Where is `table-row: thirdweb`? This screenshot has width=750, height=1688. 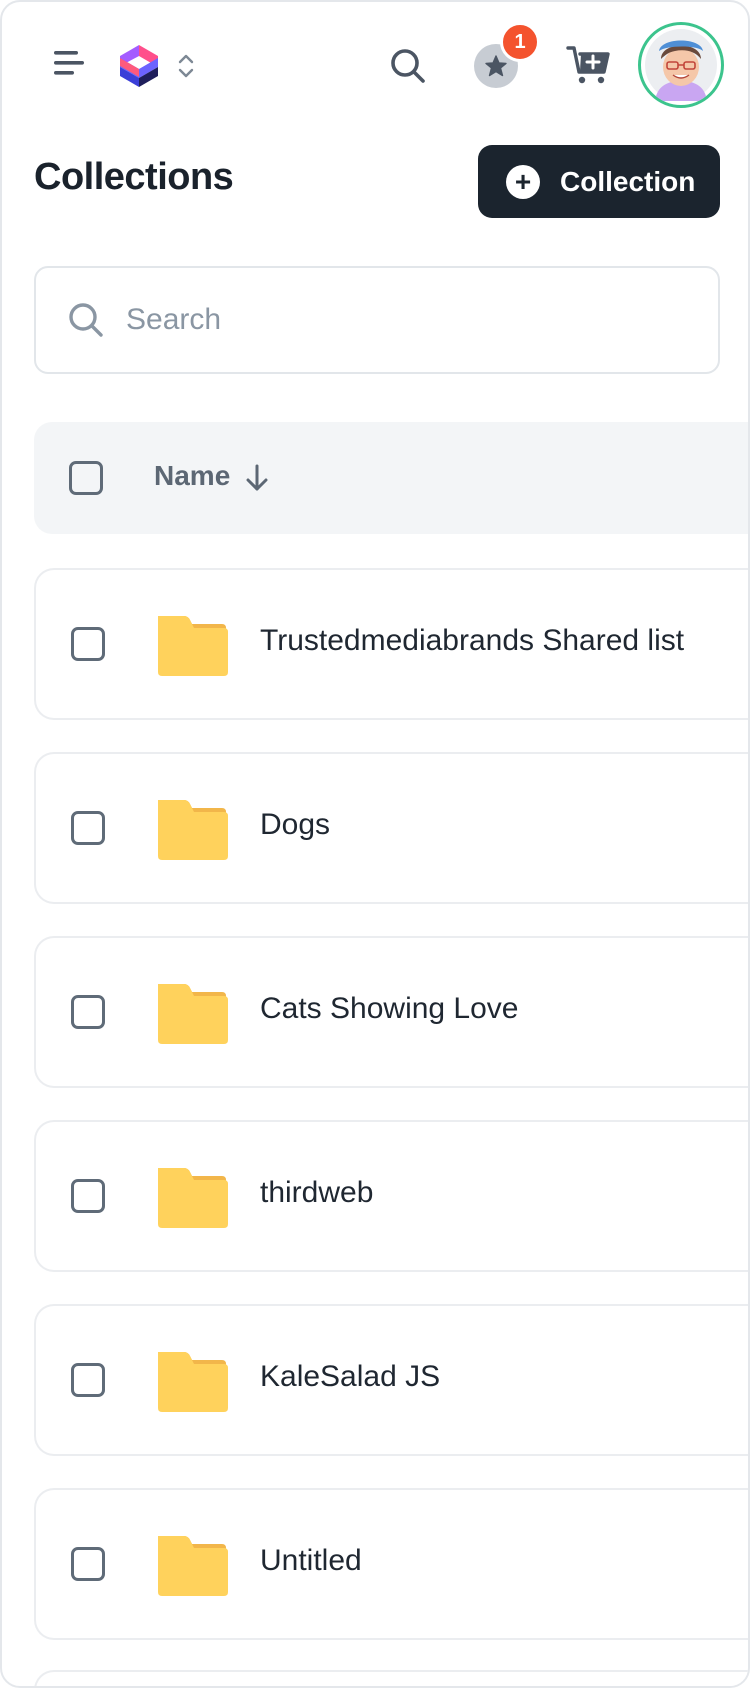 table-row: thirdweb is located at coordinates (391, 1196).